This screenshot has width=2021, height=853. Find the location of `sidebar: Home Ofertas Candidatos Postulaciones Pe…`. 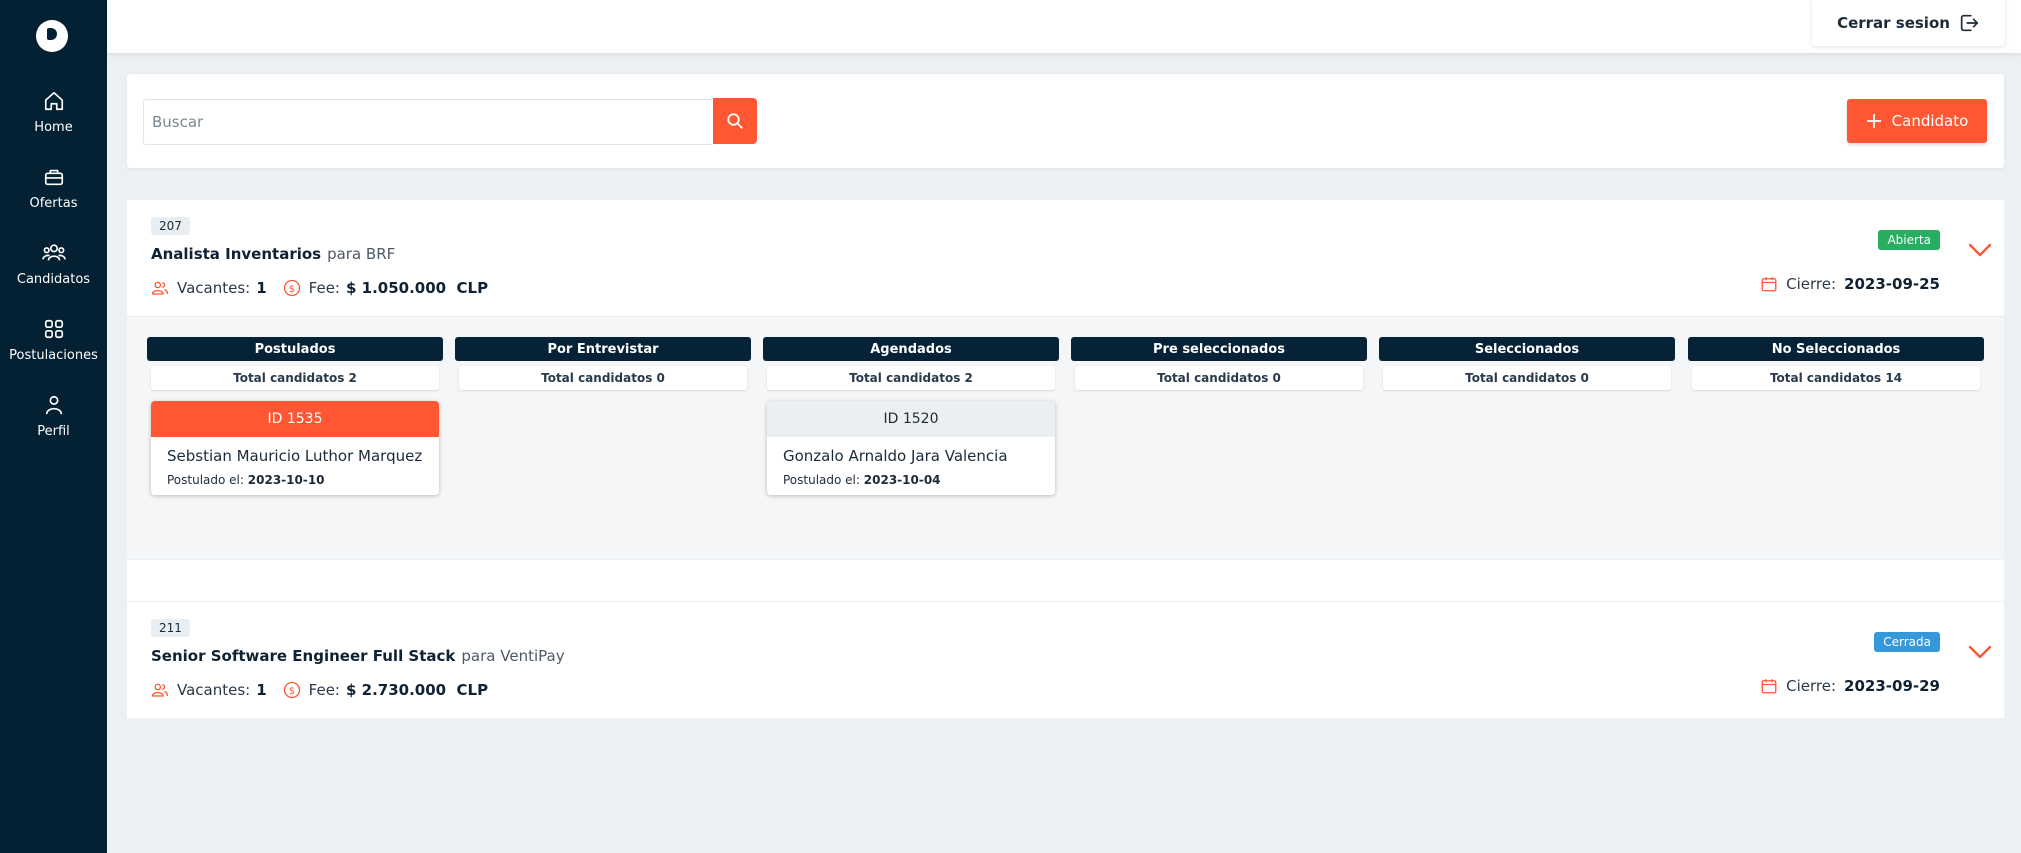

sidebar: Home Ofertas Candidatos Postulaciones Pe… is located at coordinates (53, 426).